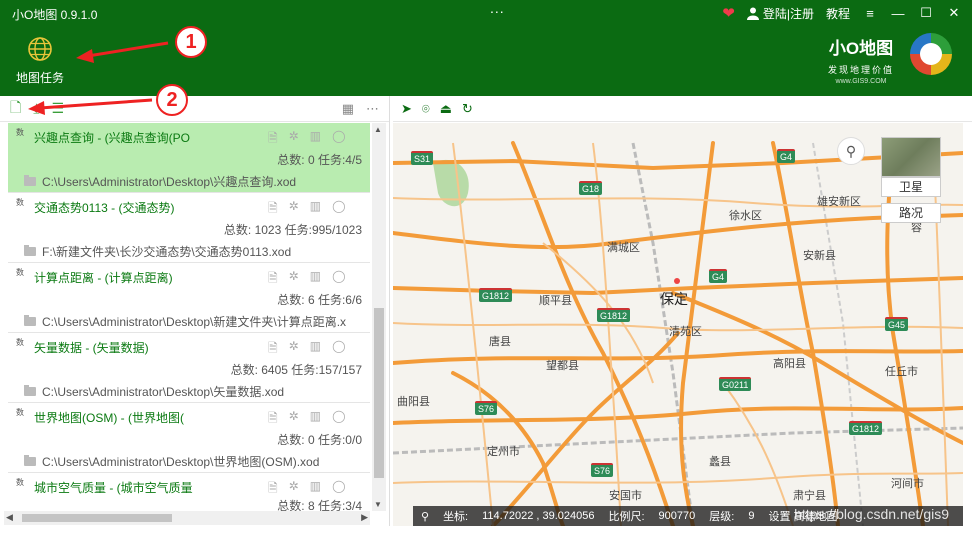 This screenshot has height=533, width=972. Describe the element at coordinates (870, 13) in the screenshot. I see `menu-icon: ≡` at that location.